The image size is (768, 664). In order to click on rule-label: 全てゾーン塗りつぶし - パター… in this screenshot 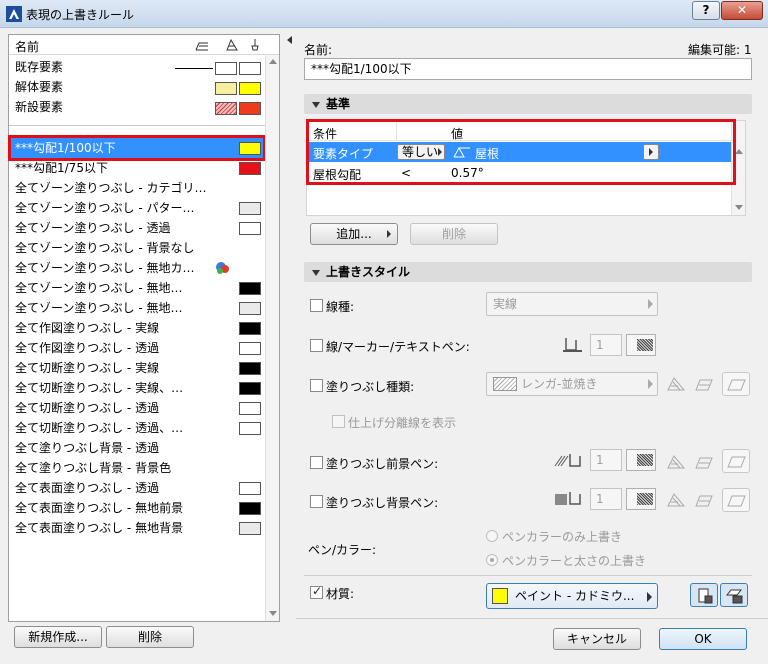, I will do `click(105, 208)`.